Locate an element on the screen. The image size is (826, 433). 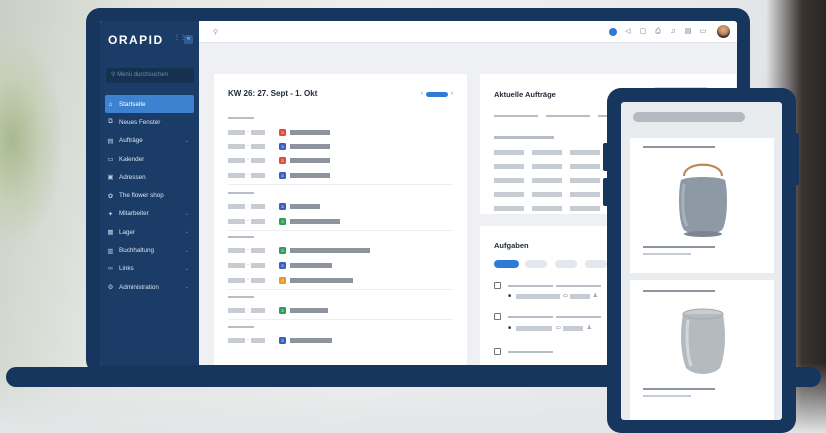
sidebar-item-label: Mitarbeiter is located at coordinates (134, 214).